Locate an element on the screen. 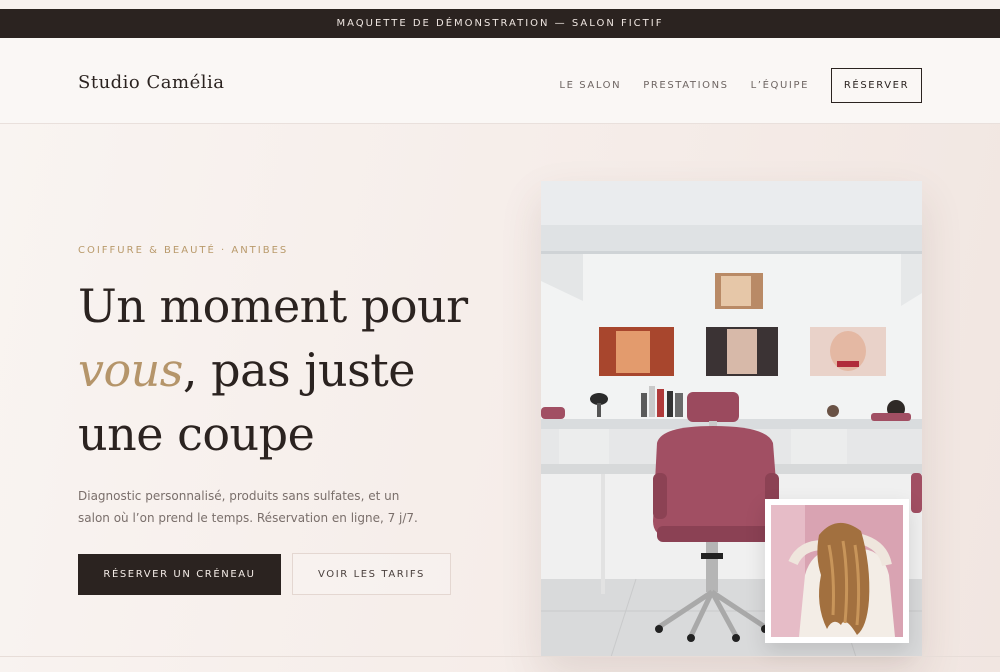  main-nav: LE SALON PRESTATIONS L’ÉQUIPE RÉSERVER is located at coordinates (729, 85).